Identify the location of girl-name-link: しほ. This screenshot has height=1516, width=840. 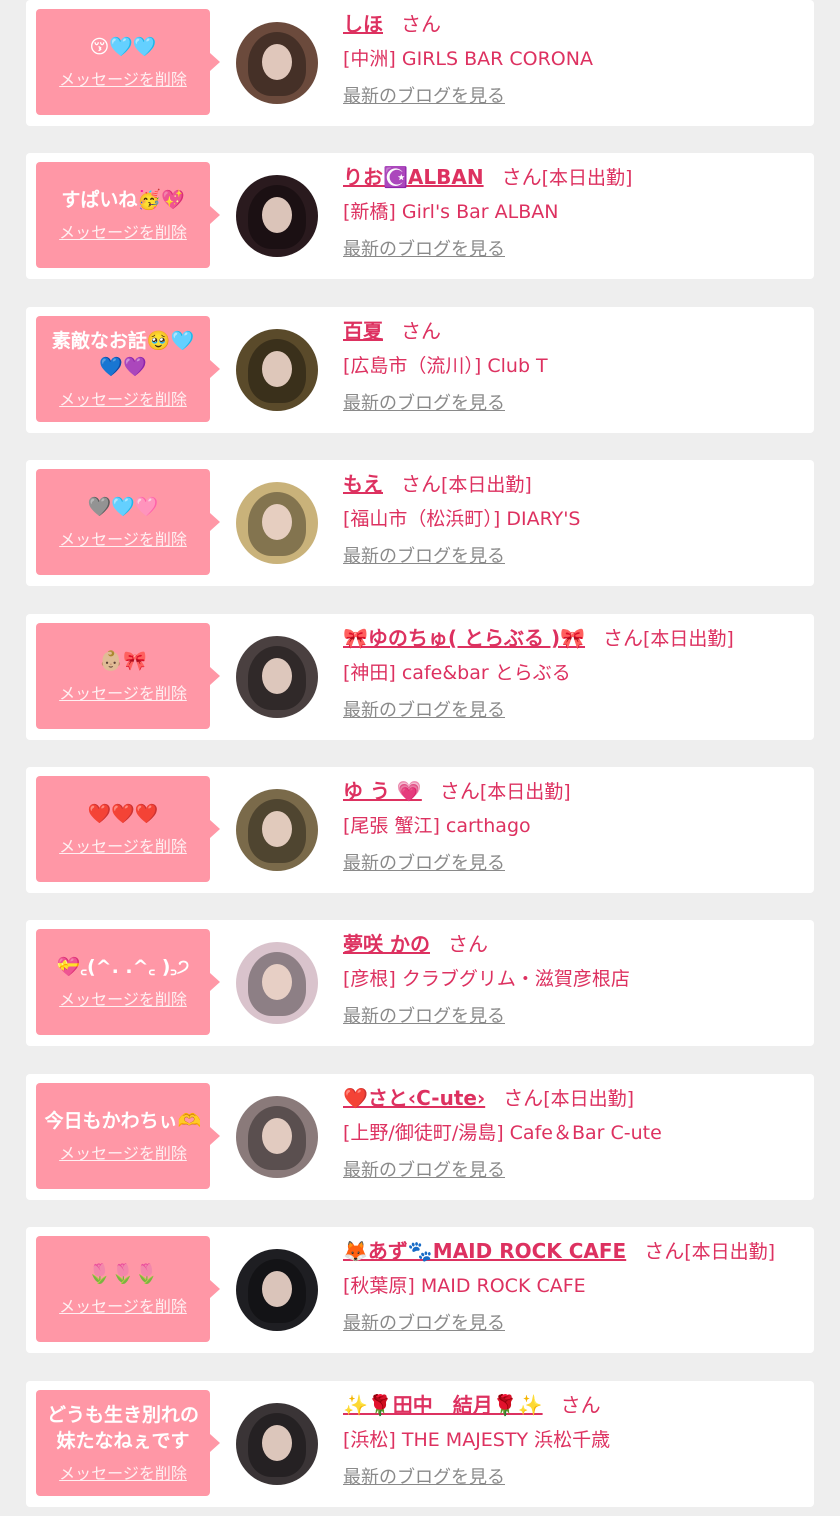
(363, 24).